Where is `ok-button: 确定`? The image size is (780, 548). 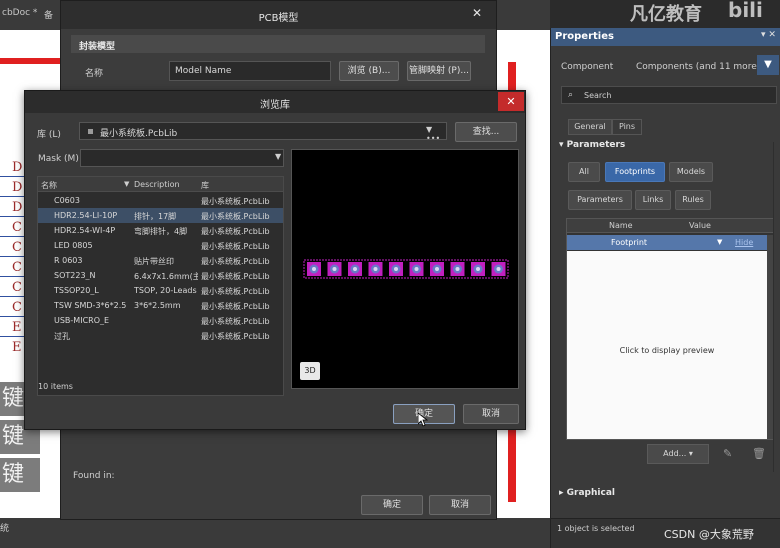
ok-button: 确定 is located at coordinates (392, 505).